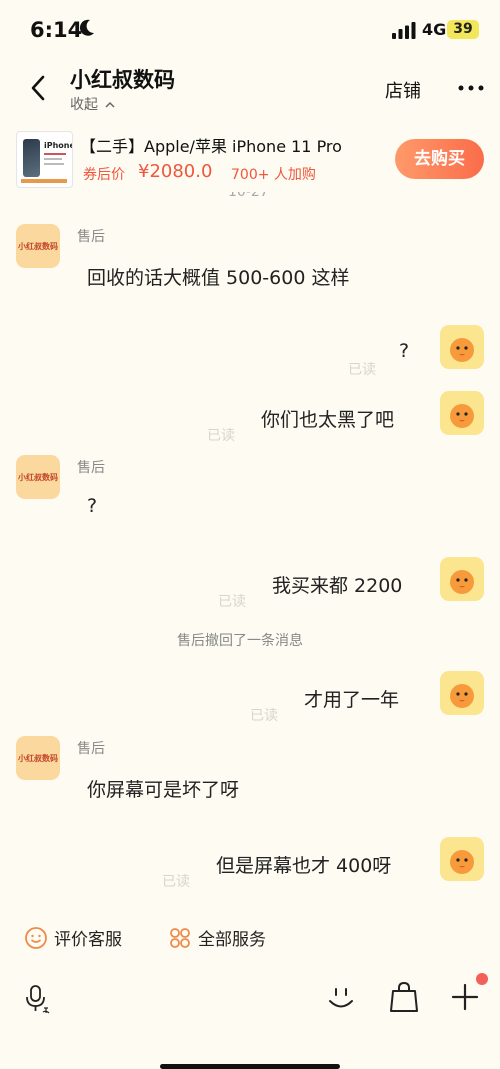  I want to click on collapse-button: 收起, so click(93, 104).